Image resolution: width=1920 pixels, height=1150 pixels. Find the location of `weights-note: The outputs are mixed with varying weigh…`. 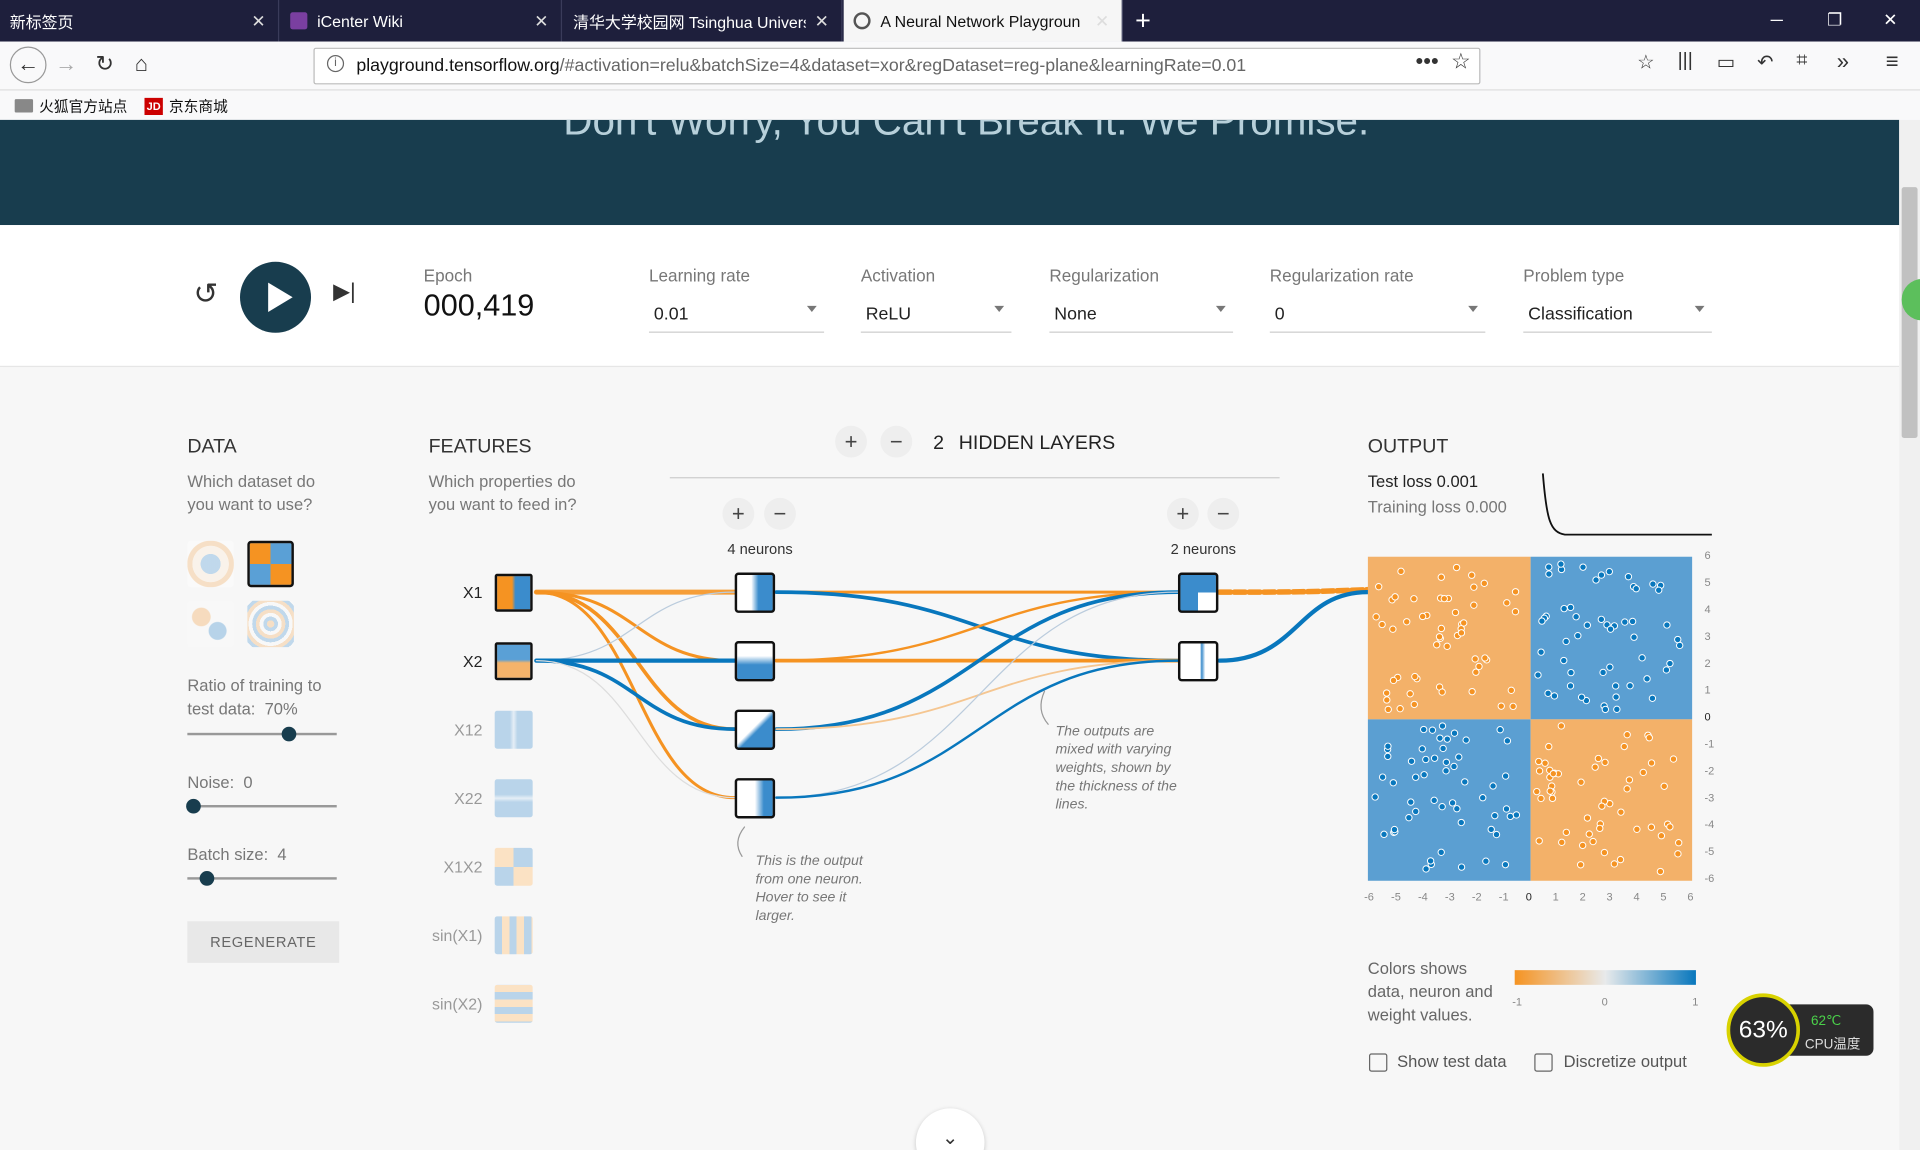

weights-note: The outputs are mixed with varying weigh… is located at coordinates (1116, 768).